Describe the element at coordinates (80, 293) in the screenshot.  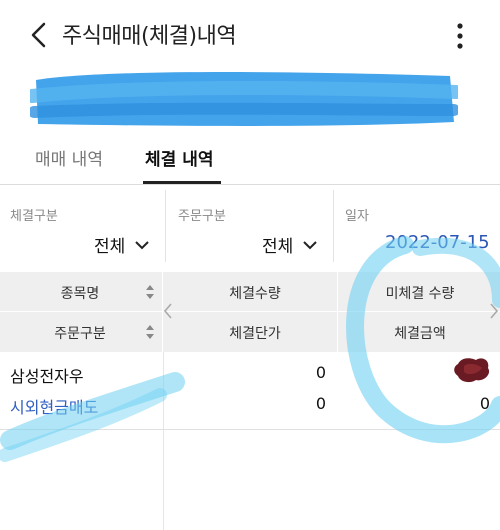
I see `header-stock-name: 종목명` at that location.